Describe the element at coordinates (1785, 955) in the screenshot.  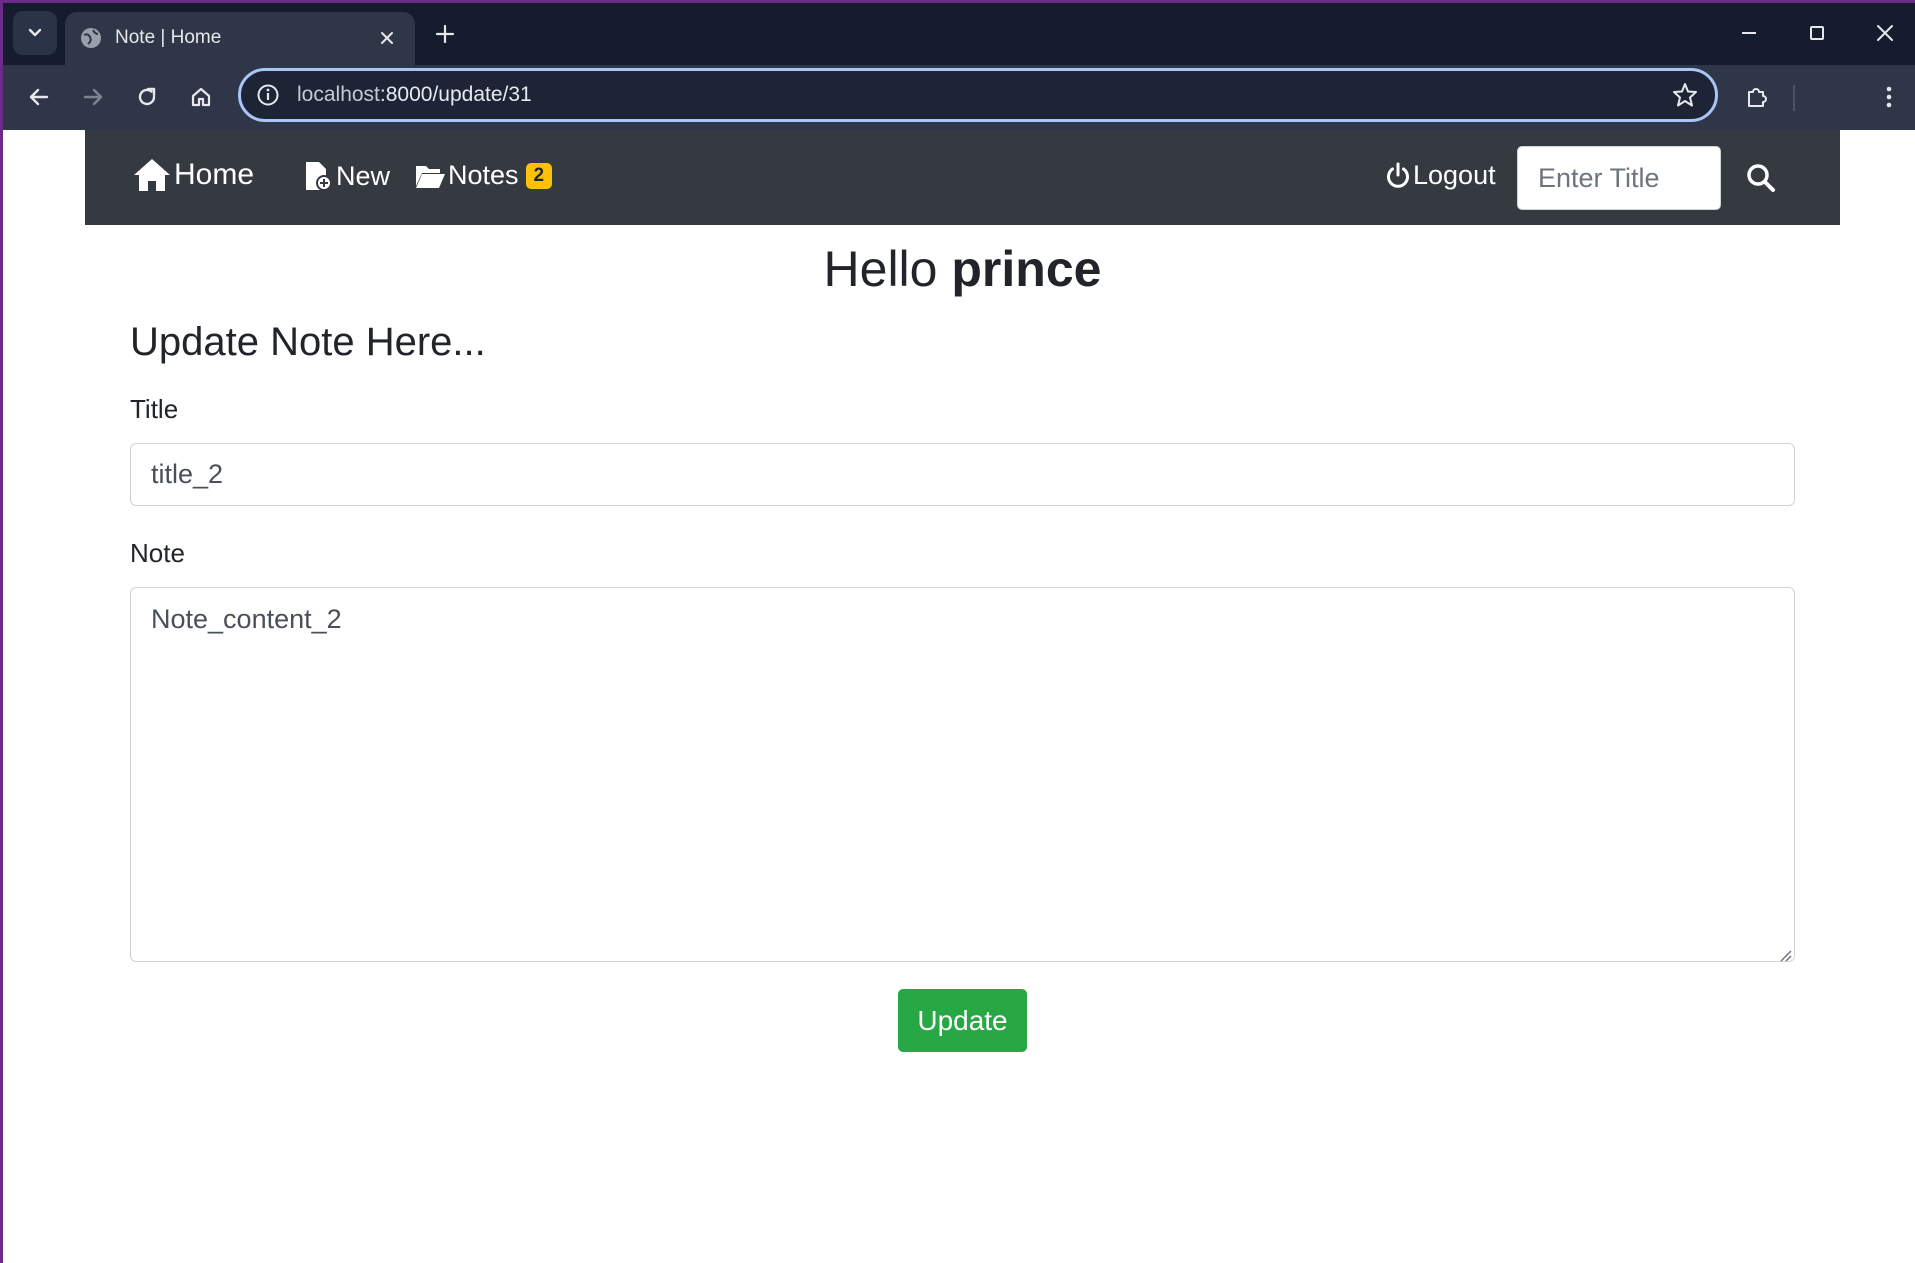
I see `resize-handle-icon` at that location.